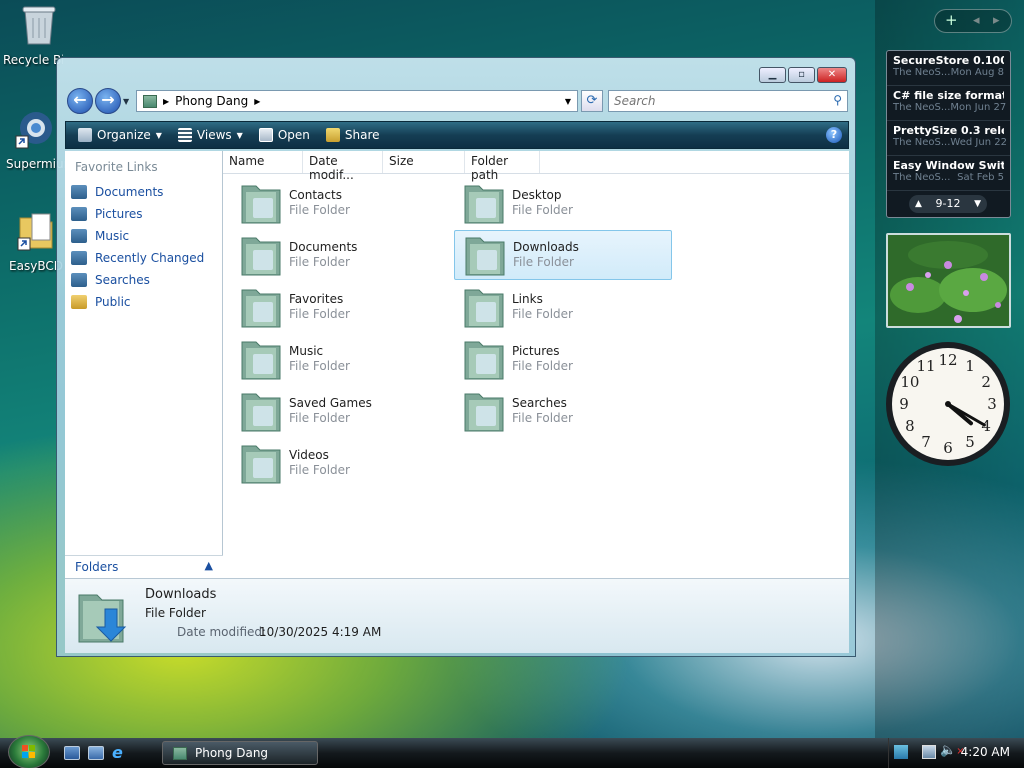 The height and width of the screenshot is (768, 1024). I want to click on folder-item-videos: Videos File Folder, so click(340, 463).